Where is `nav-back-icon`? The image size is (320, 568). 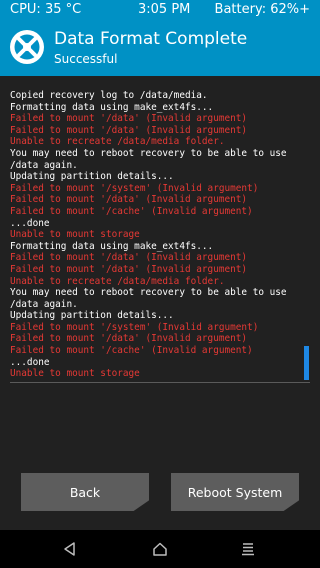 nav-back-icon is located at coordinates (70, 549).